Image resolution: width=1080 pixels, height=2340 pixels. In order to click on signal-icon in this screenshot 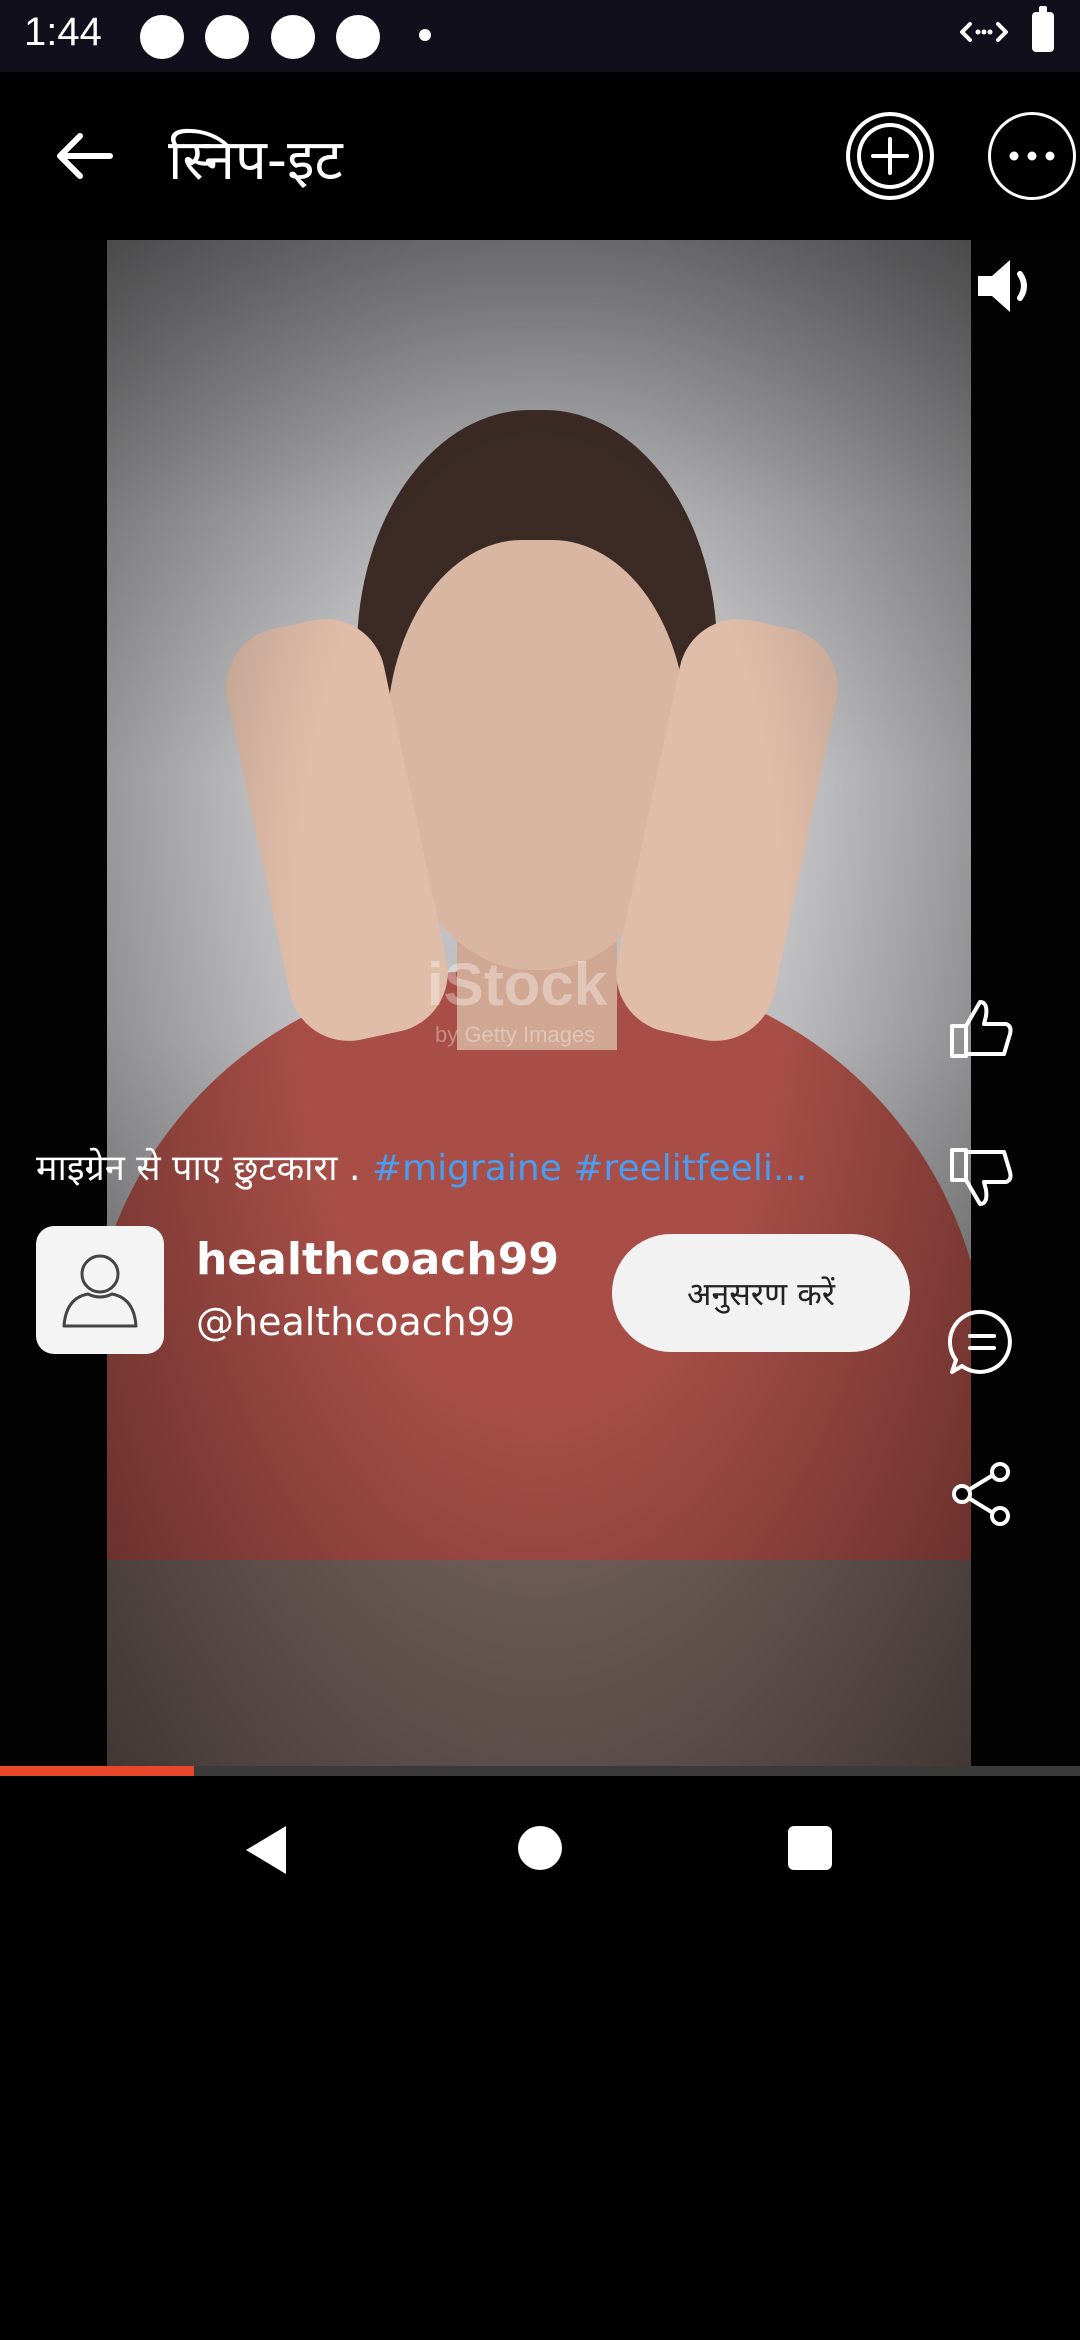, I will do `click(984, 32)`.